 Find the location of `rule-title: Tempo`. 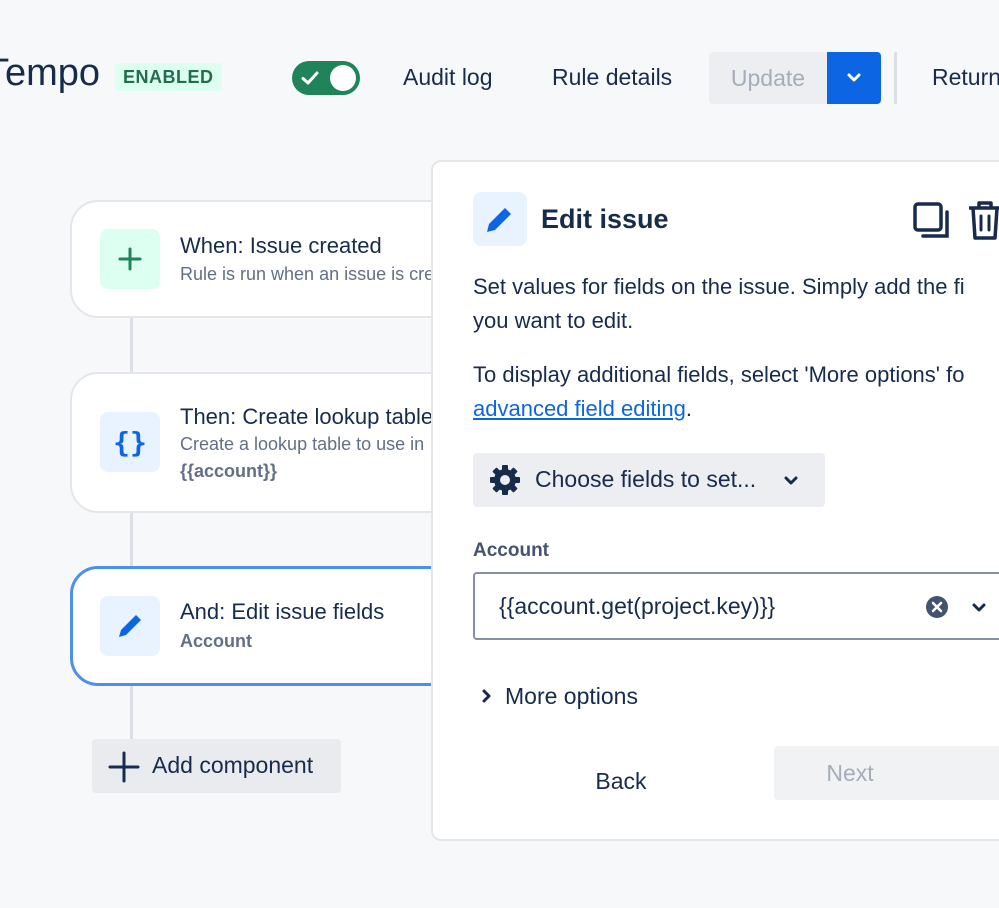

rule-title: Tempo is located at coordinates (50, 73).